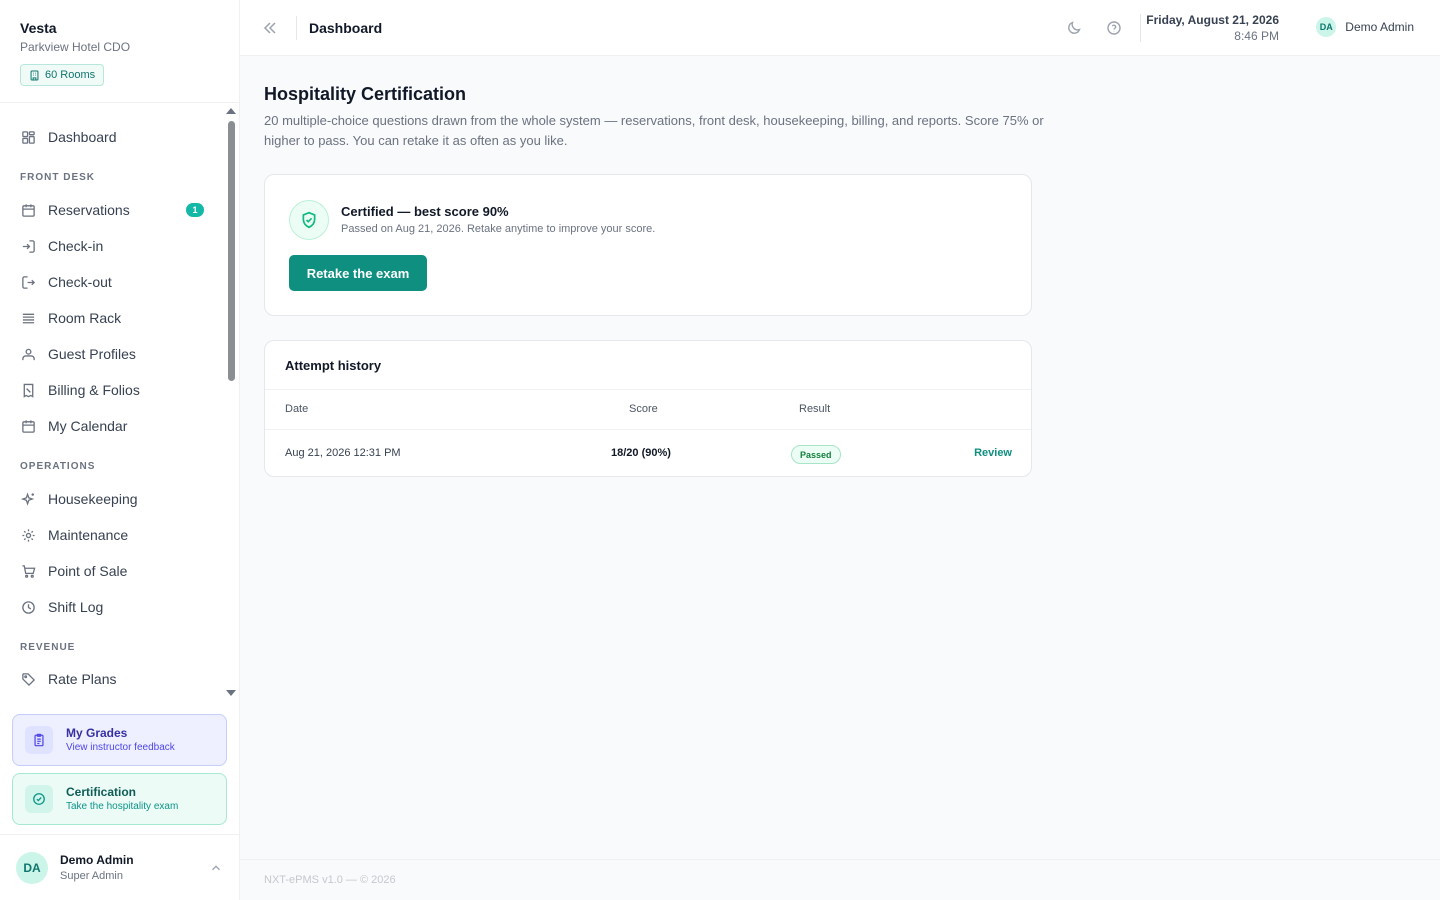  Describe the element at coordinates (333, 365) in the screenshot. I see `attempt-history-title: Attempt history` at that location.